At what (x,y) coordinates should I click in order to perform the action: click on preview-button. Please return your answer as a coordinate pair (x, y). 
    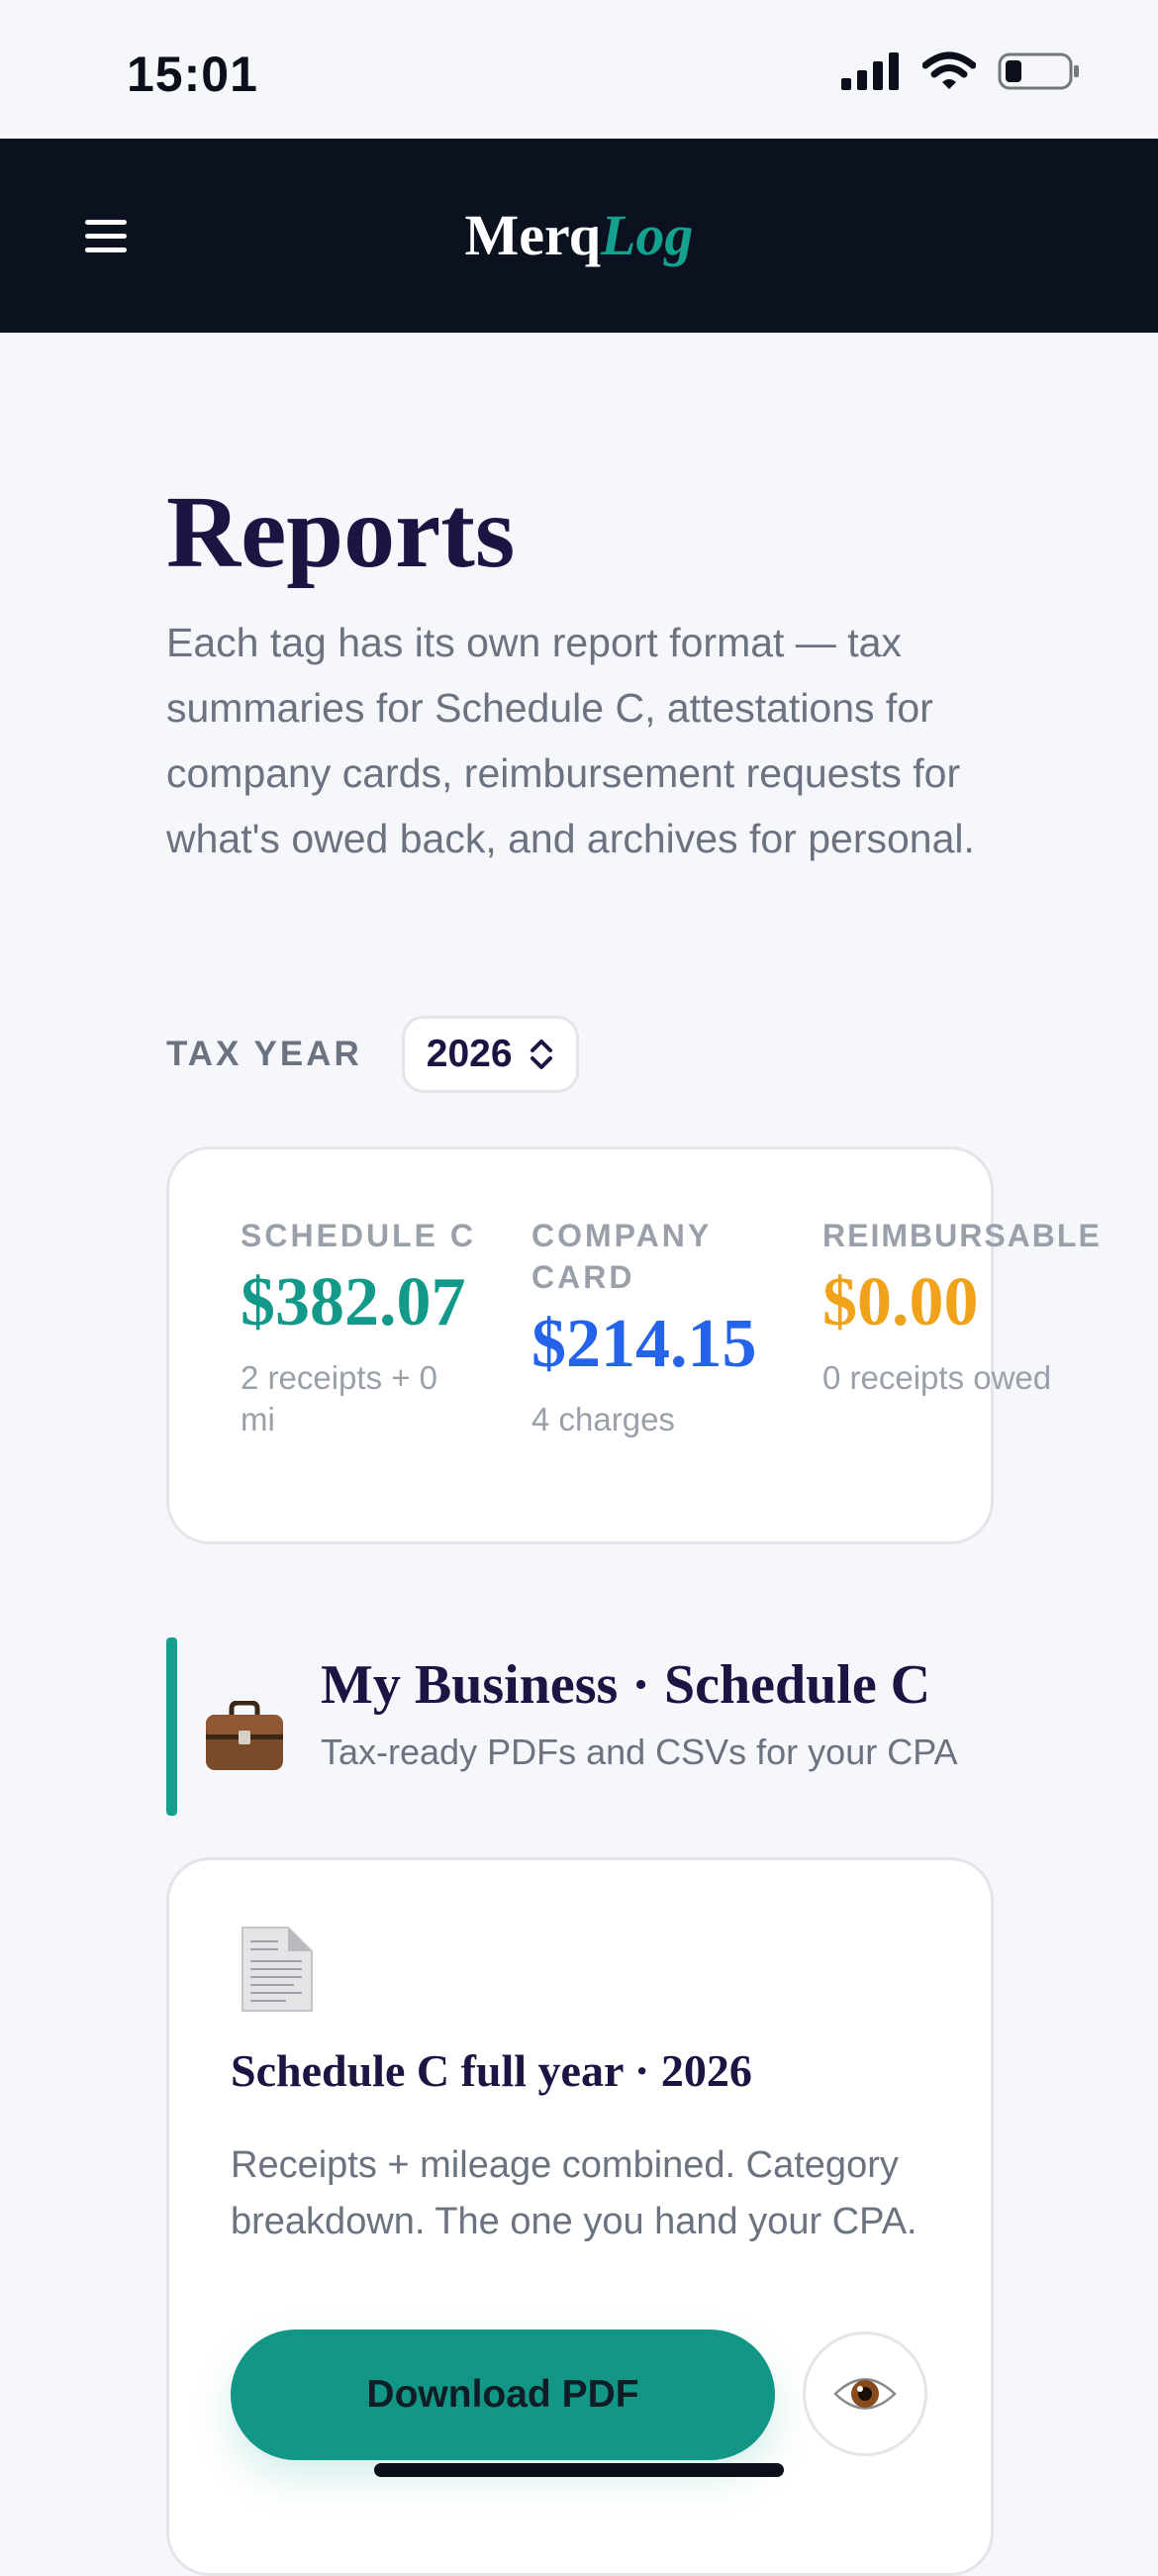
    Looking at the image, I should click on (865, 2394).